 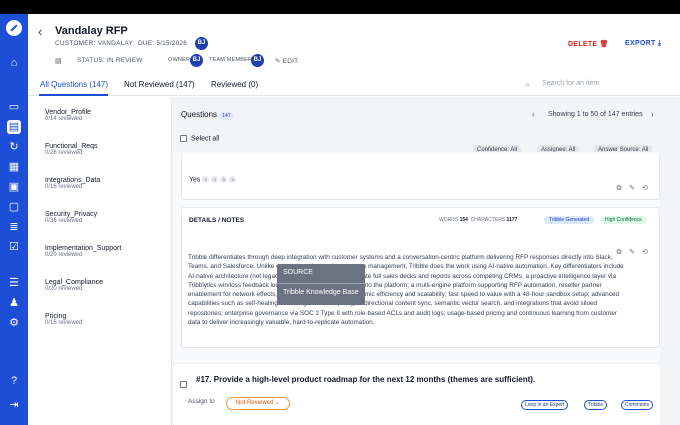 What do you see at coordinates (14, 127) in the screenshot?
I see `rfp-icon: ▤` at bounding box center [14, 127].